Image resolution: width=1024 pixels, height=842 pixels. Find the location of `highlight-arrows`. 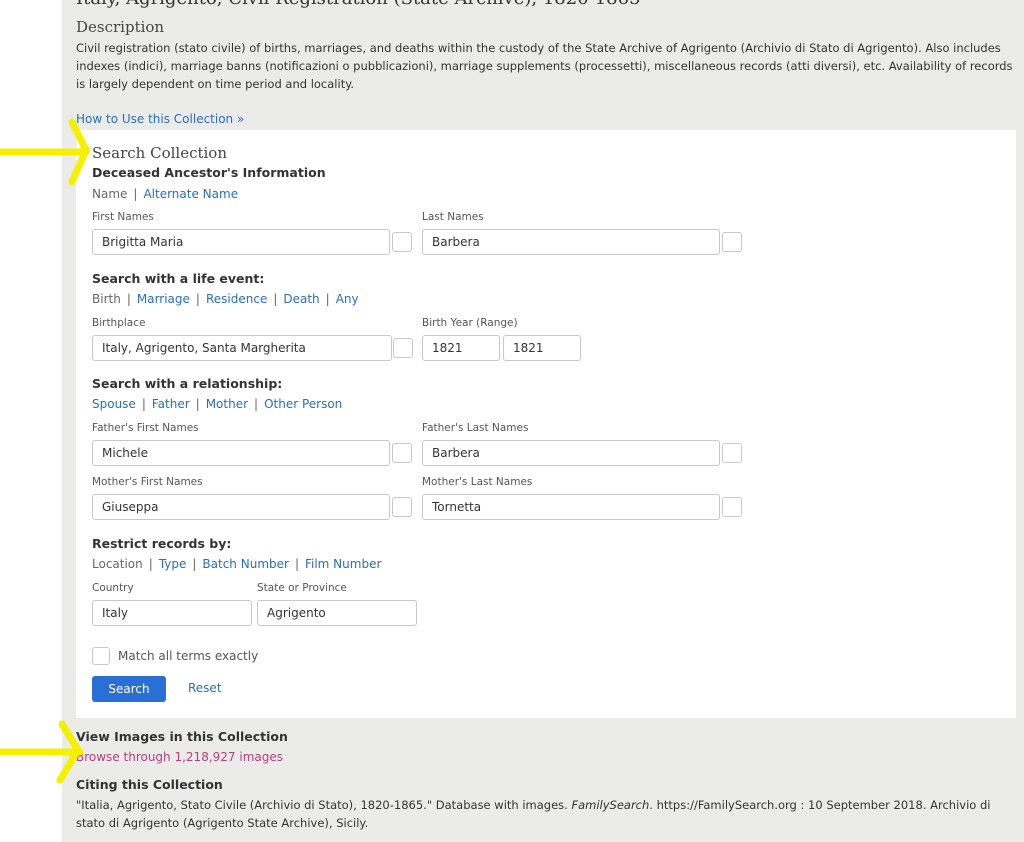

highlight-arrows is located at coordinates (45, 451).